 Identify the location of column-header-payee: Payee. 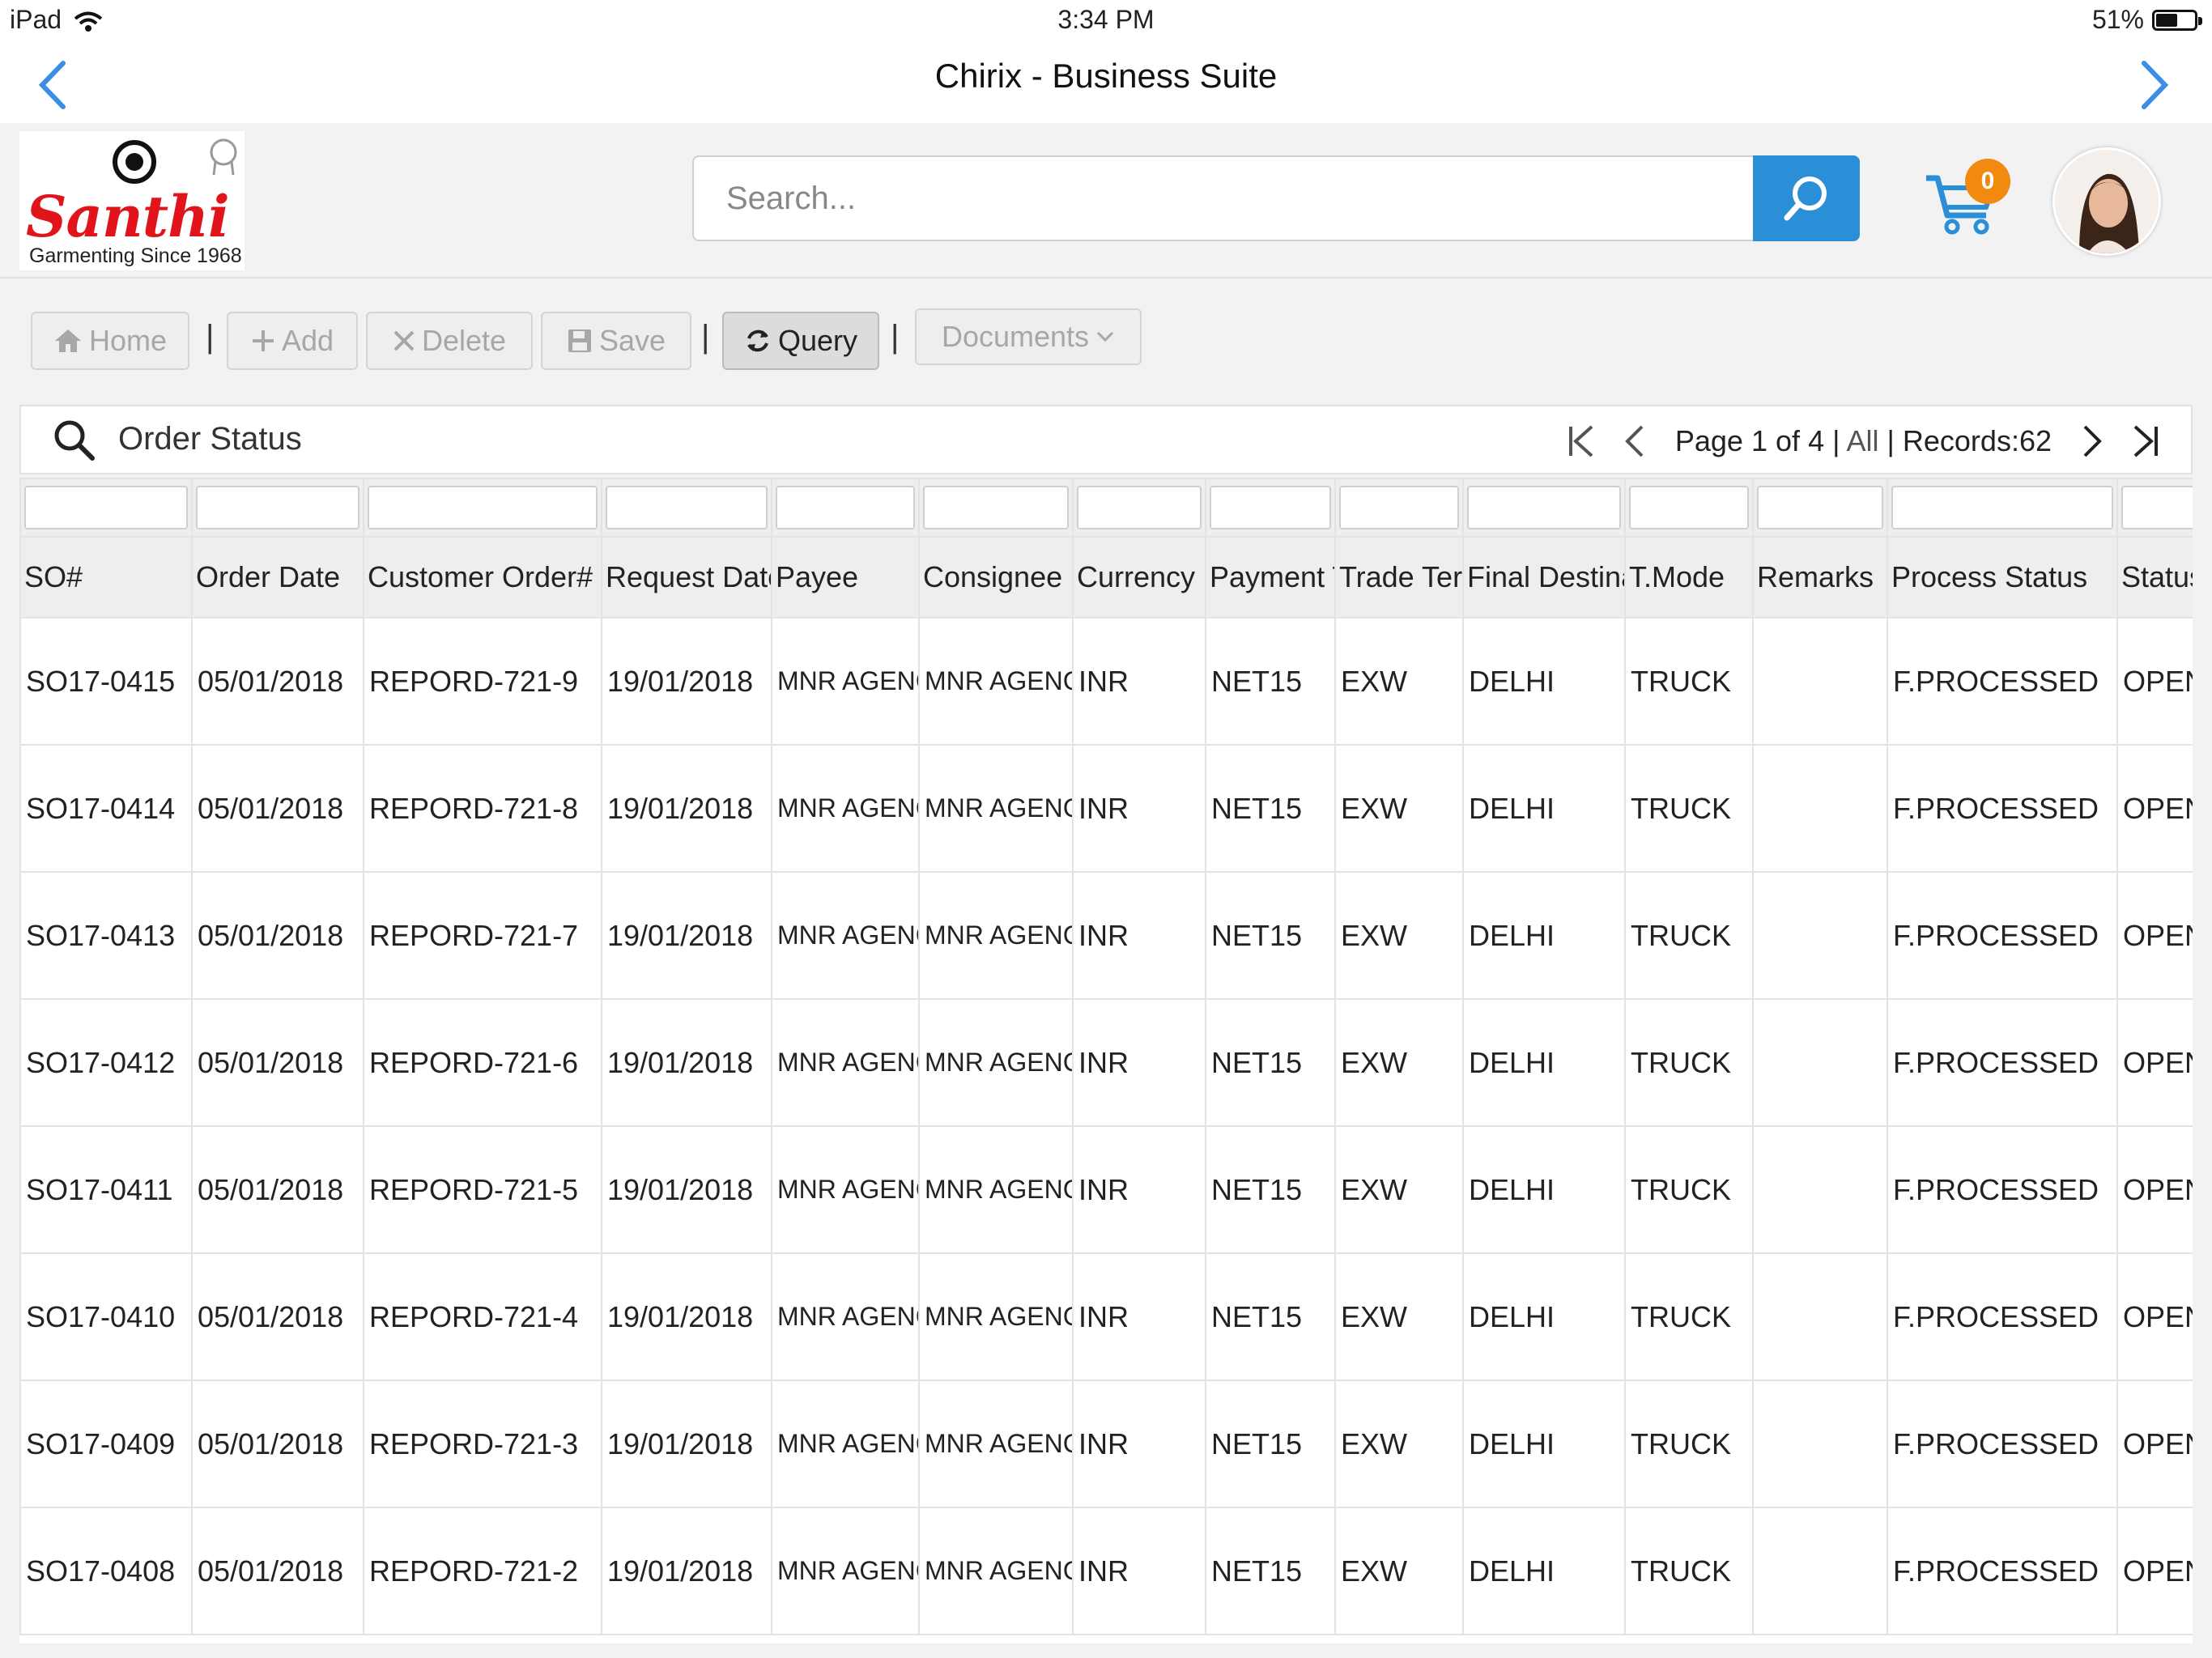
(845, 577).